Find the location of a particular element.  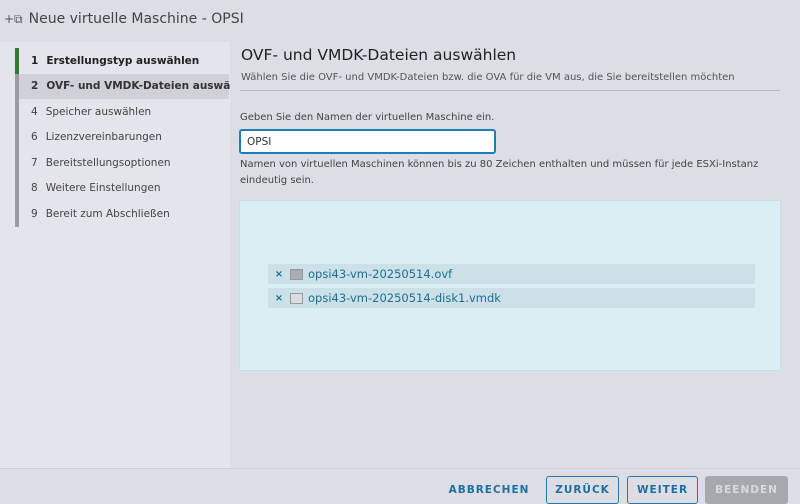

step-label: Bereitstellungsoptionen is located at coordinates (108, 162).